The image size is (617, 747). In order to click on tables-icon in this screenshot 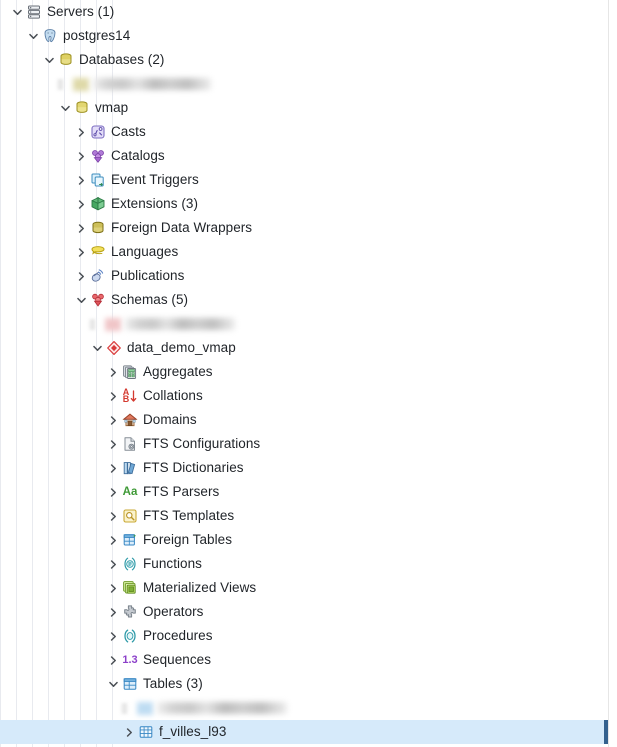, I will do `click(130, 684)`.